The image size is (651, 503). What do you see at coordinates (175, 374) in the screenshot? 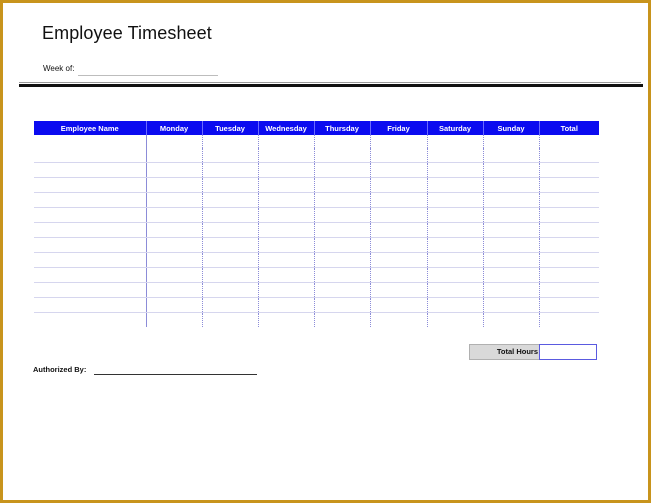
I see `authorized-by-field` at bounding box center [175, 374].